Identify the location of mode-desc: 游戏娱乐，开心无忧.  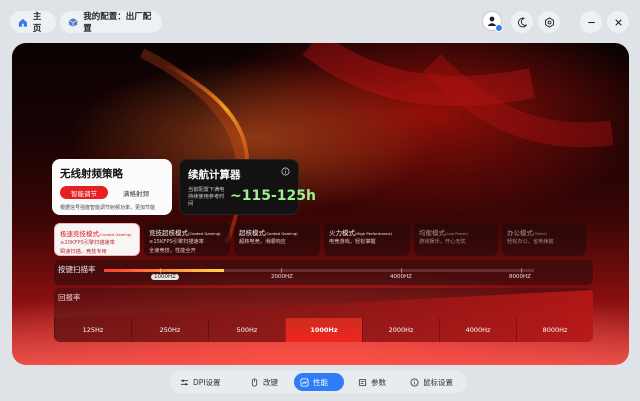
(442, 242).